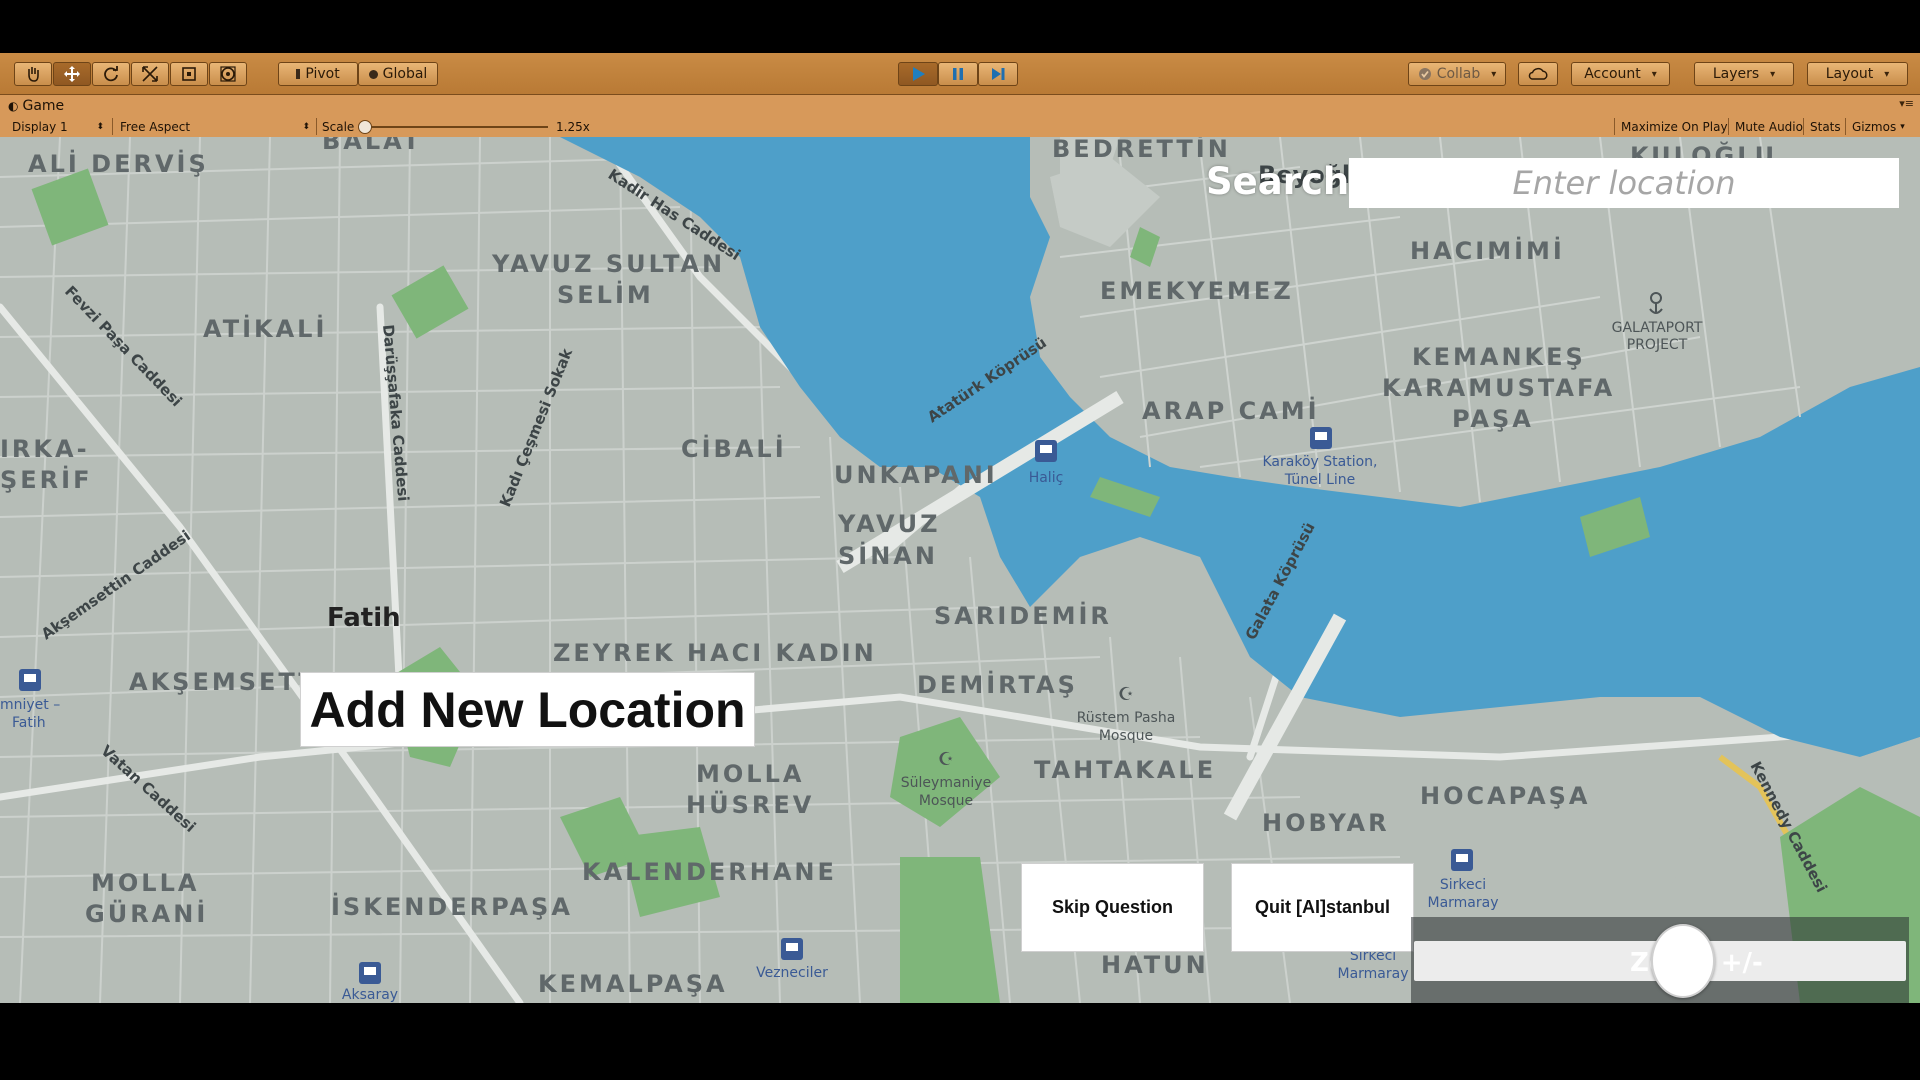 The width and height of the screenshot is (1920, 1080). I want to click on poi-rustem-1: Rüstem Pasha, so click(1126, 718).